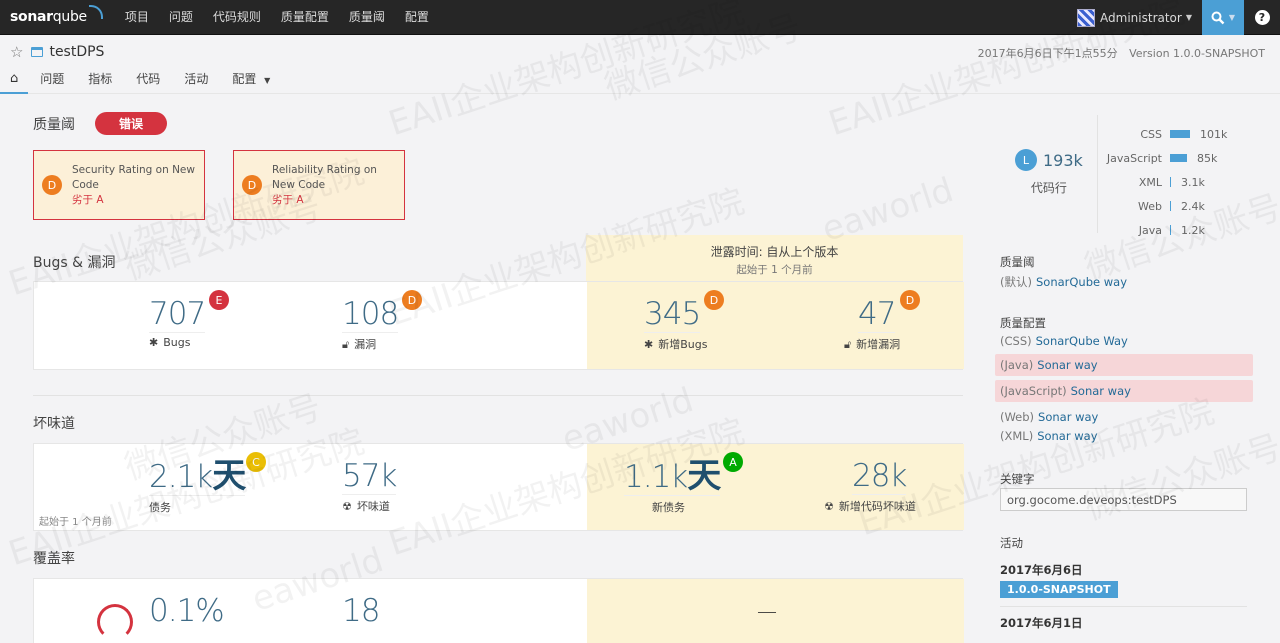  I want to click on bugs-measure: 707 E ✱ Bugs, so click(189, 319).